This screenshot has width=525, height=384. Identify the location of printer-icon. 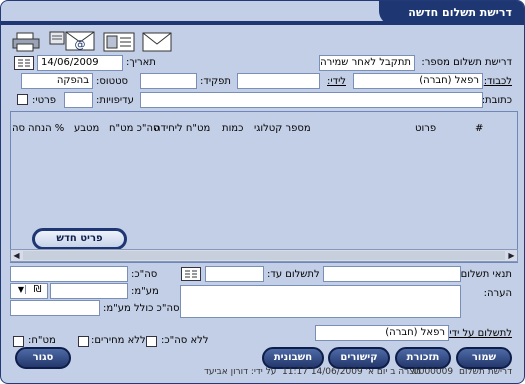
(26, 42).